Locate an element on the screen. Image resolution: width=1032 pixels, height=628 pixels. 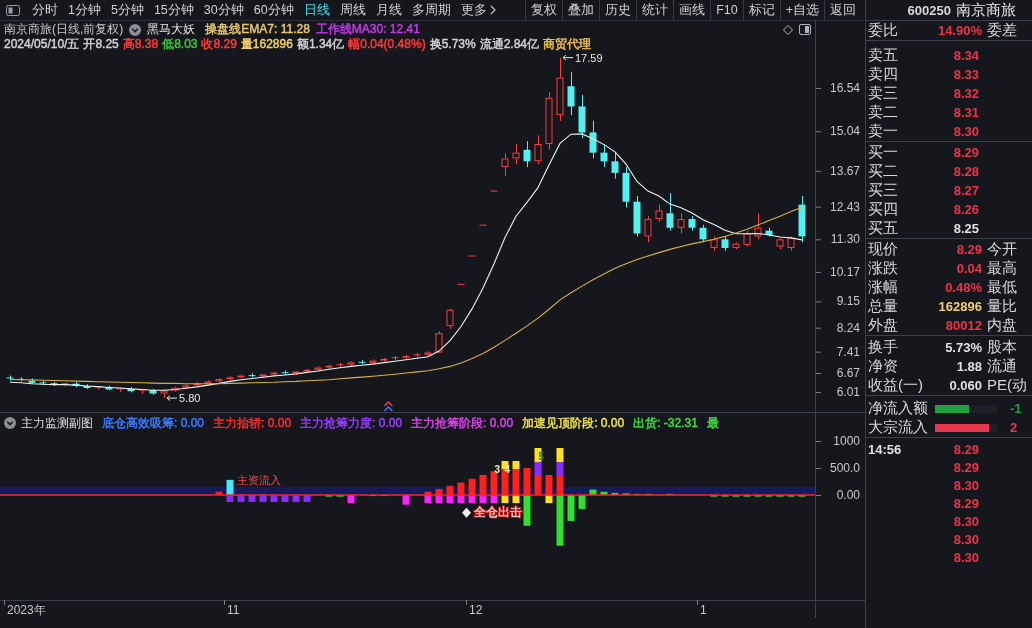
tick-time: 14:56 is located at coordinates (885, 449).